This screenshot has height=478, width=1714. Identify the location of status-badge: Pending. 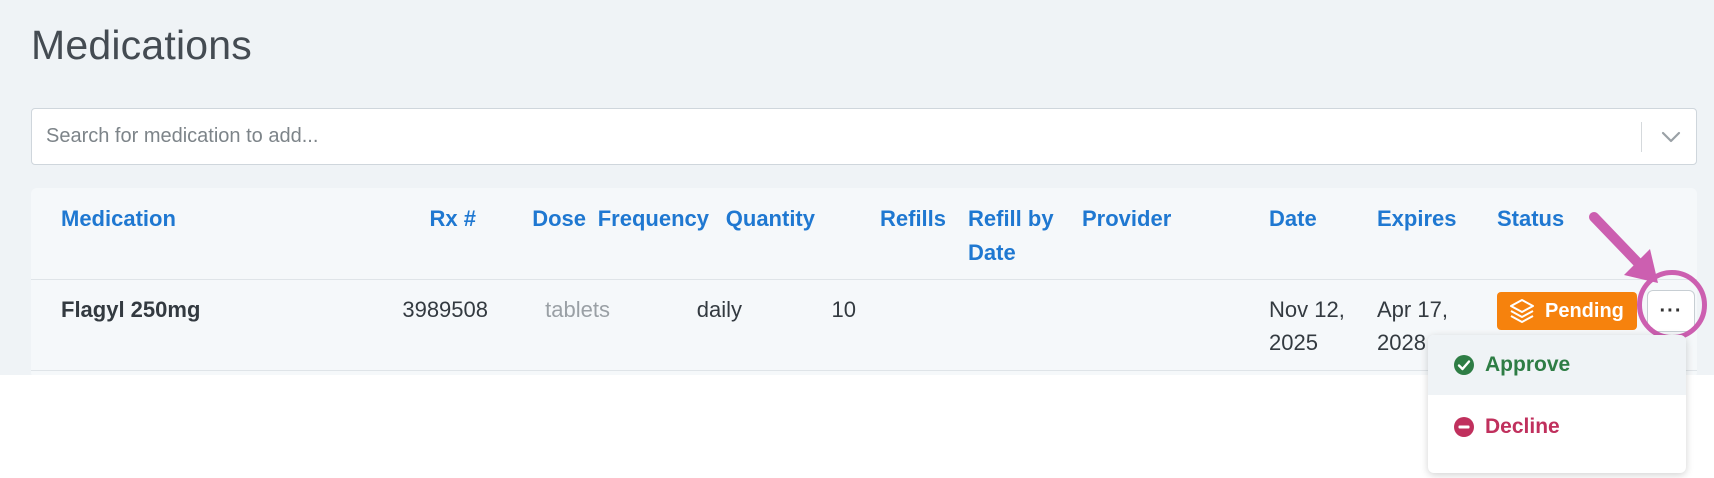
(1567, 311).